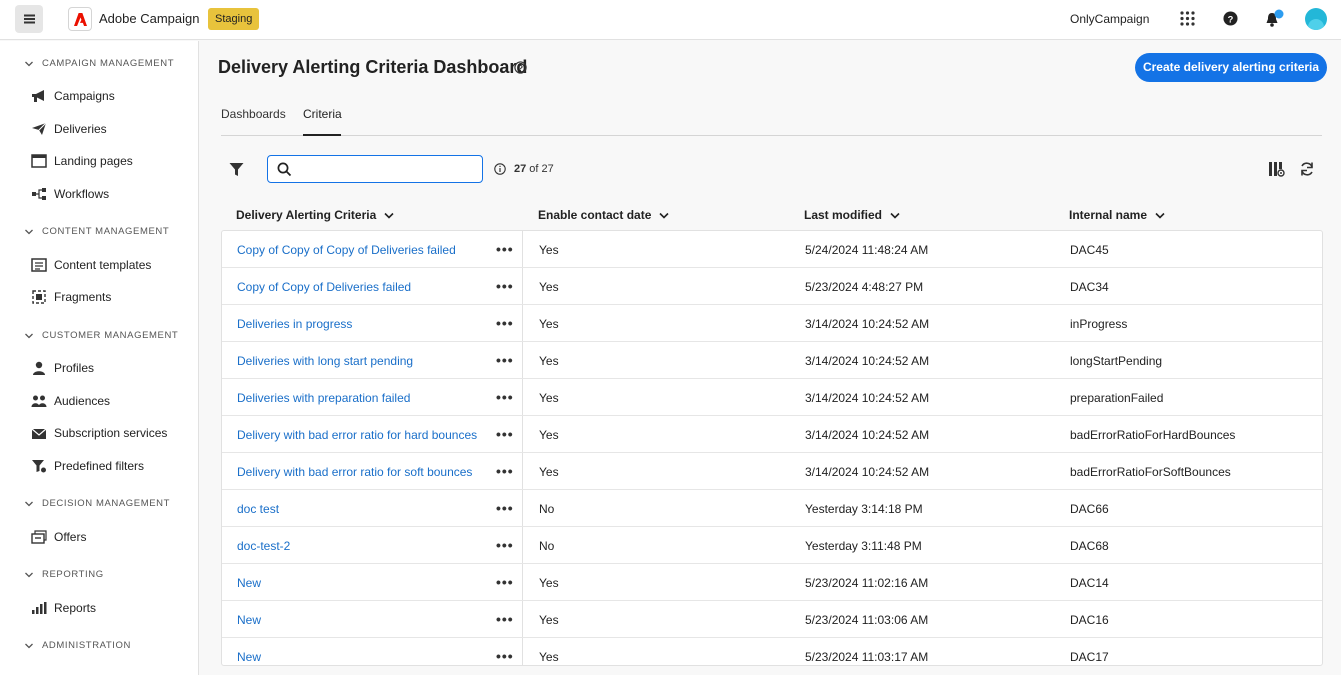  I want to click on refresh-icon, so click(1307, 169).